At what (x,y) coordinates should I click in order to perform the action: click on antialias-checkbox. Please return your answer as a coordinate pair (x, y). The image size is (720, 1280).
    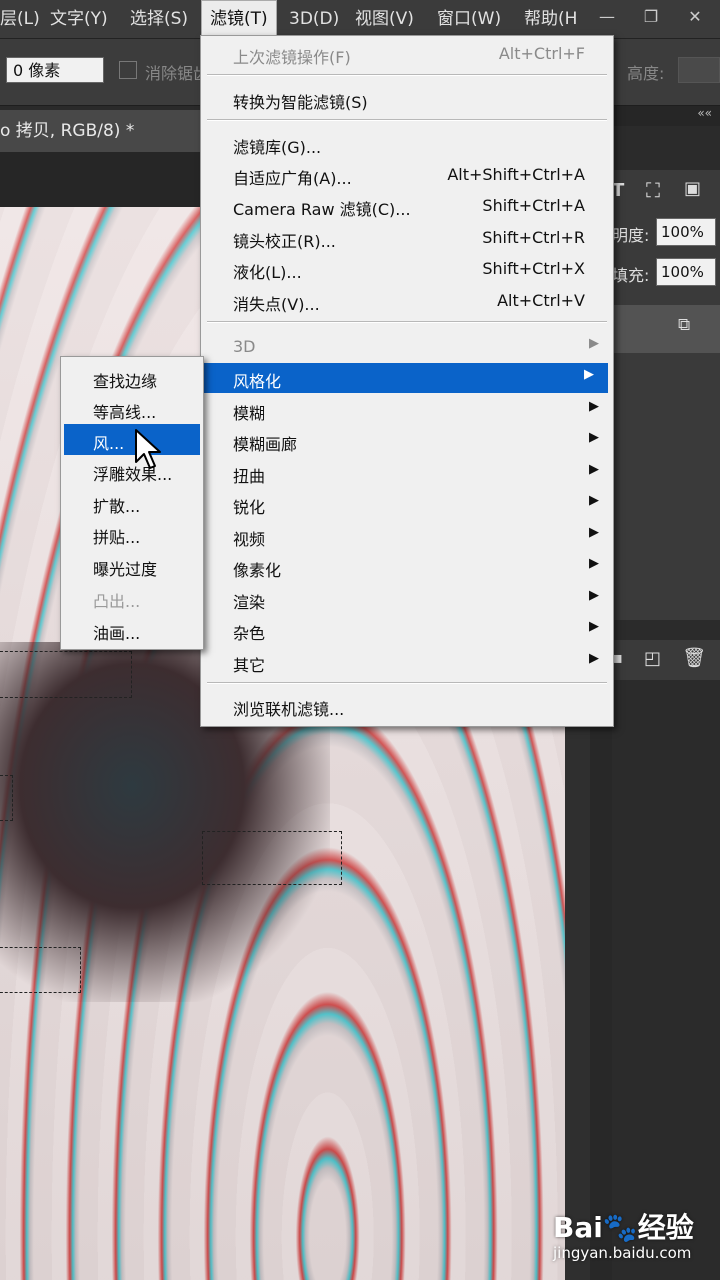
    Looking at the image, I should click on (128, 70).